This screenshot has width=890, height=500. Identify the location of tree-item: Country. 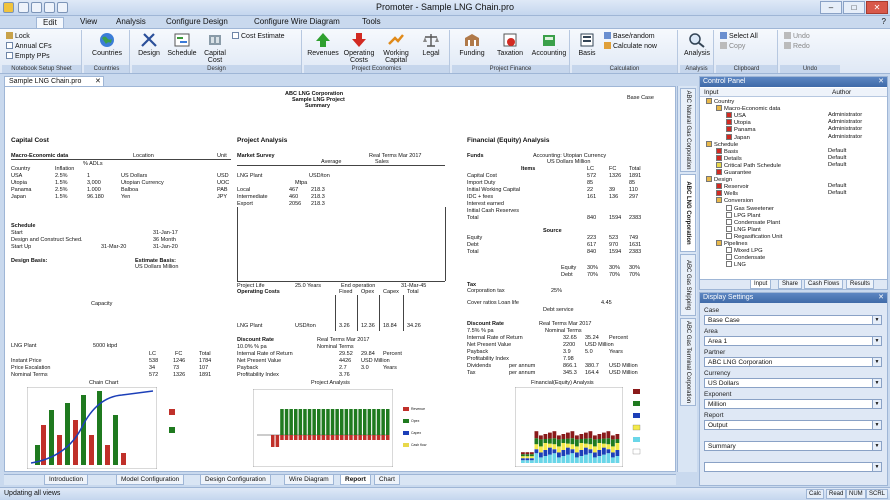
(796, 101).